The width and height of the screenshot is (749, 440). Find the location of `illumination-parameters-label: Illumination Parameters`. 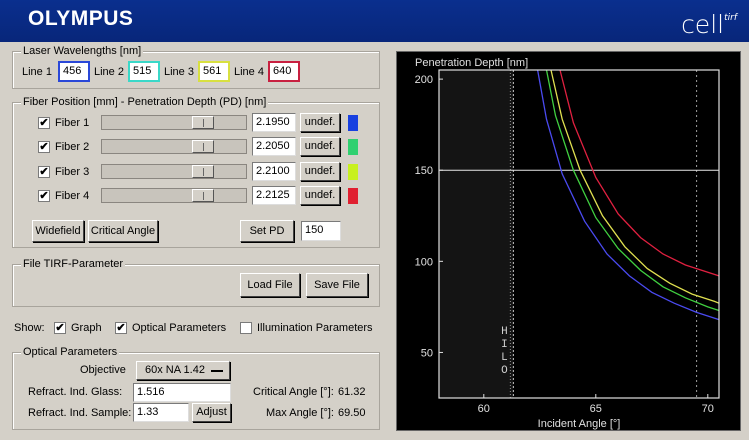

illumination-parameters-label: Illumination Parameters is located at coordinates (315, 328).